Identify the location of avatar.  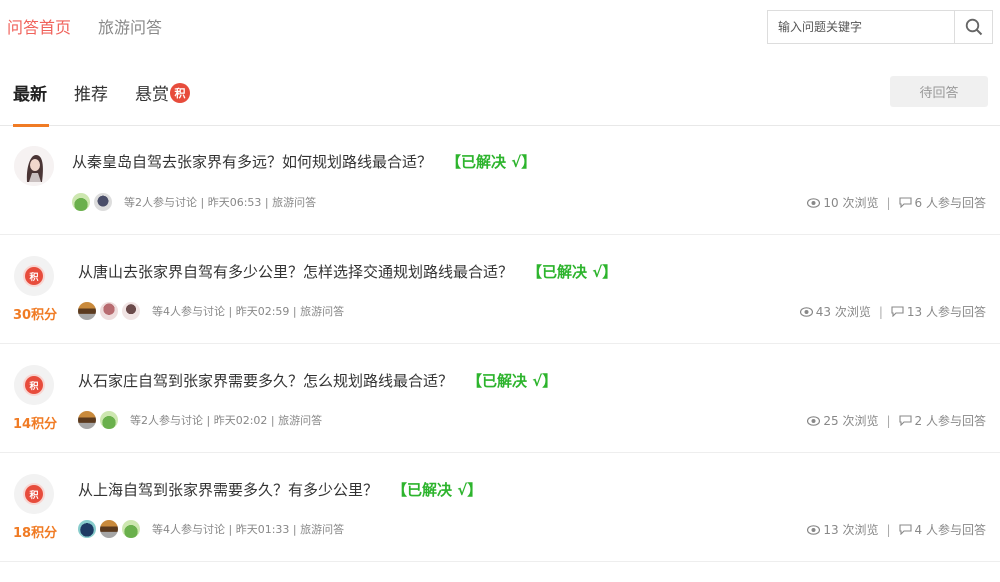
(34, 166).